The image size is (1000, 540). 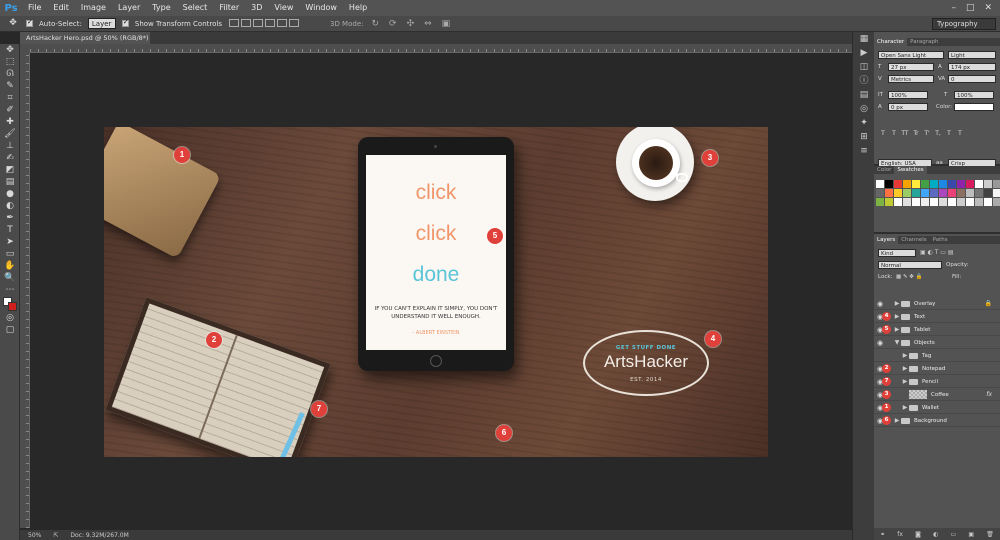 I want to click on blend-mode-select: Normal, so click(x=910, y=265).